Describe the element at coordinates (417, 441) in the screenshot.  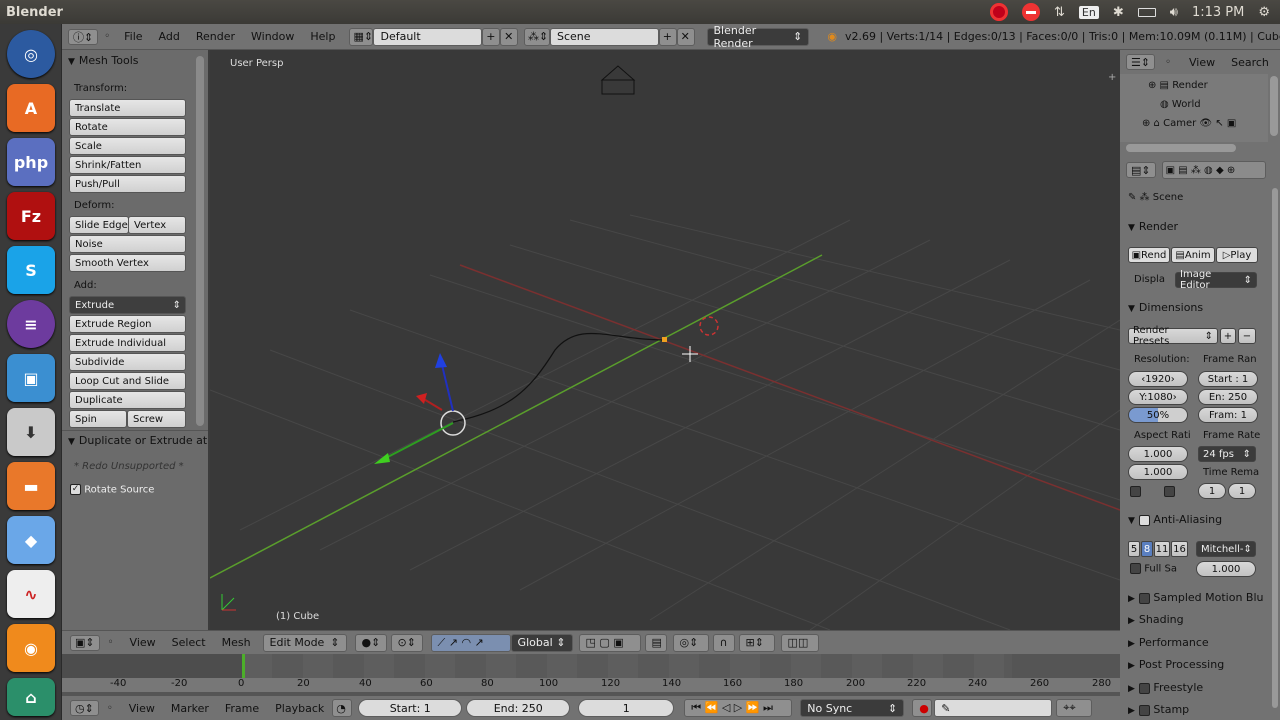
I see `gizmo-y-arrow` at that location.